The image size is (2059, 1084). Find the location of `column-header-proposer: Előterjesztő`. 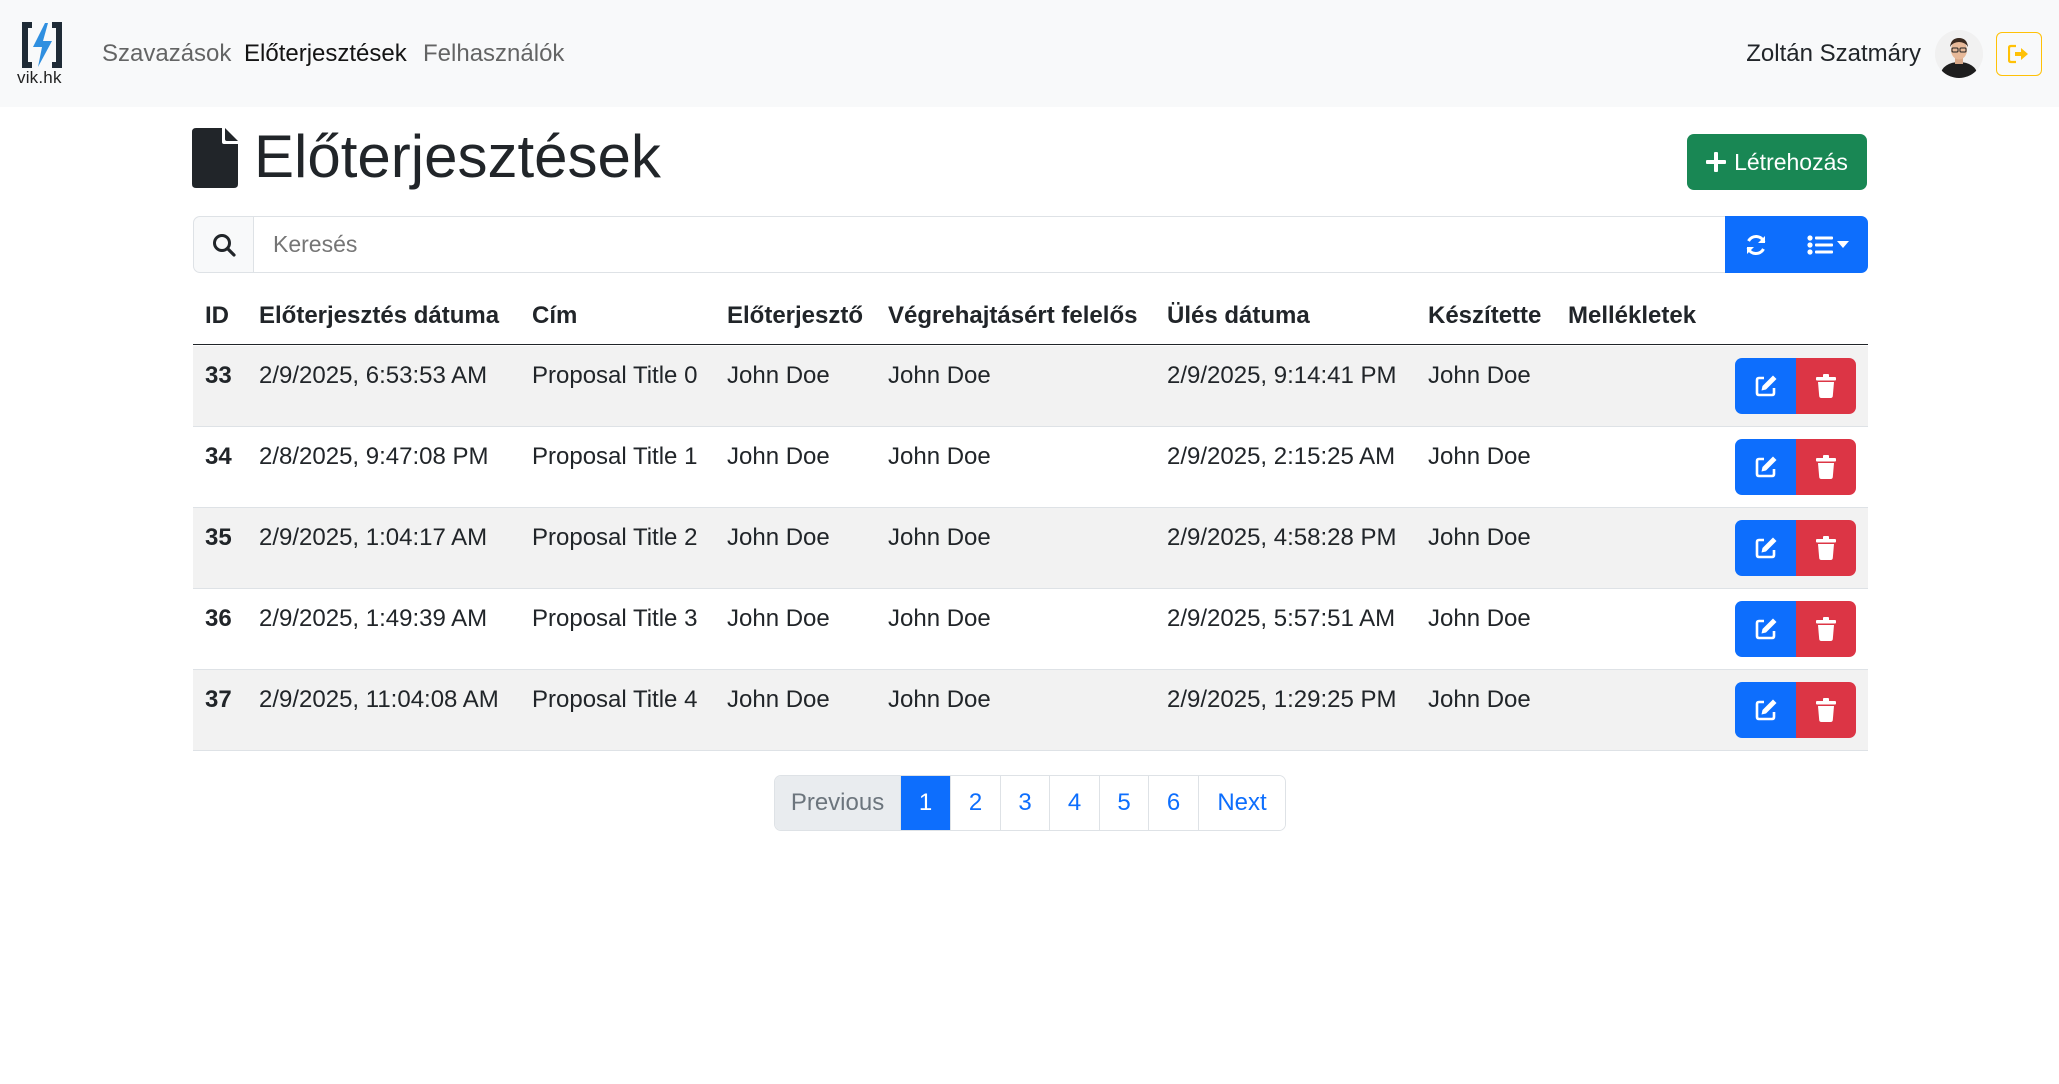

column-header-proposer: Előterjesztő is located at coordinates (795, 315).